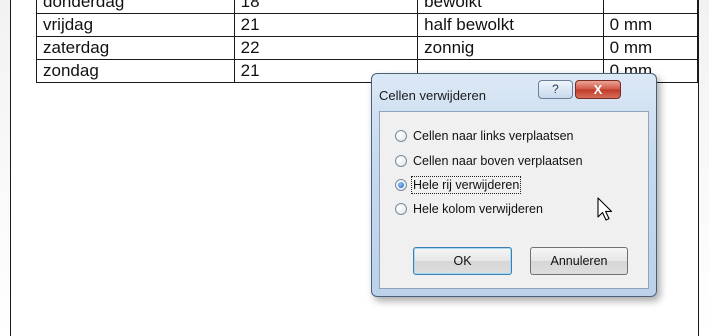  What do you see at coordinates (135, 25) in the screenshot?
I see `table-cell: vrijdag` at bounding box center [135, 25].